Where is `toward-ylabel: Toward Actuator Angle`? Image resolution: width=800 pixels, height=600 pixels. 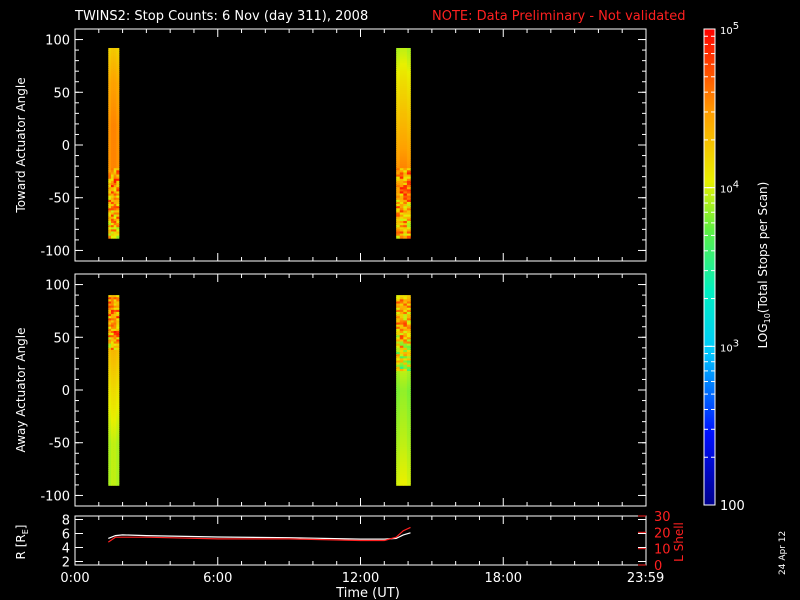 toward-ylabel: Toward Actuator Angle is located at coordinates (21, 145).